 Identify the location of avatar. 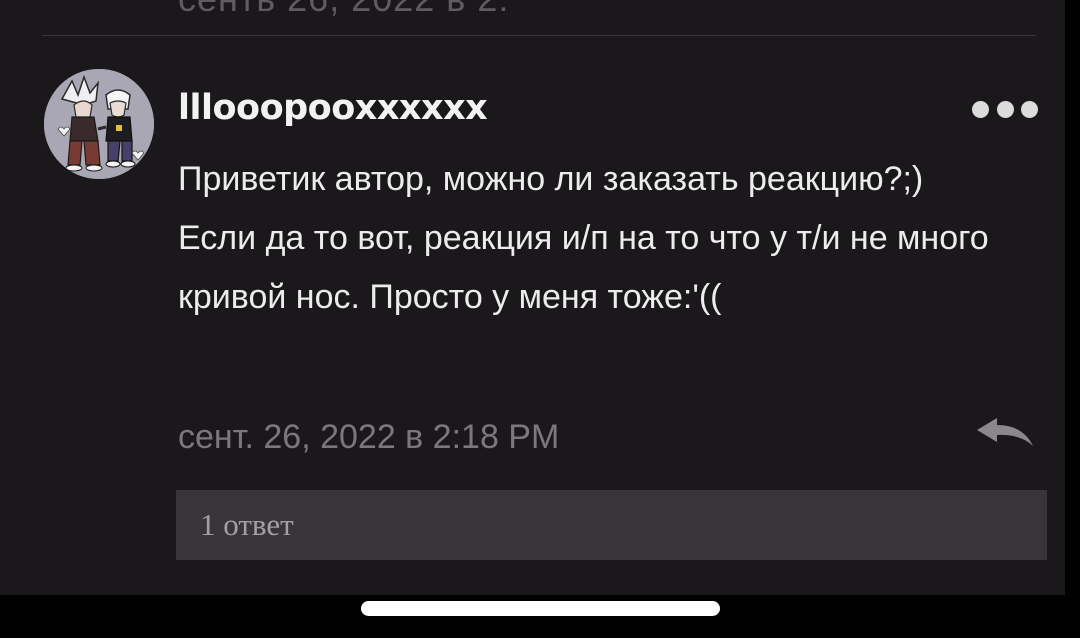
(99, 124).